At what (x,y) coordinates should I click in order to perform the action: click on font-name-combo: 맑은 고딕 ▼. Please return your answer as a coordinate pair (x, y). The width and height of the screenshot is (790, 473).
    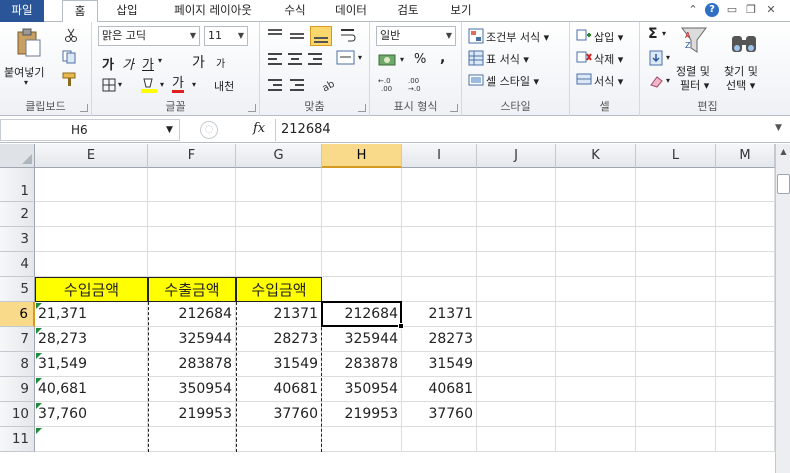
    Looking at the image, I should click on (149, 36).